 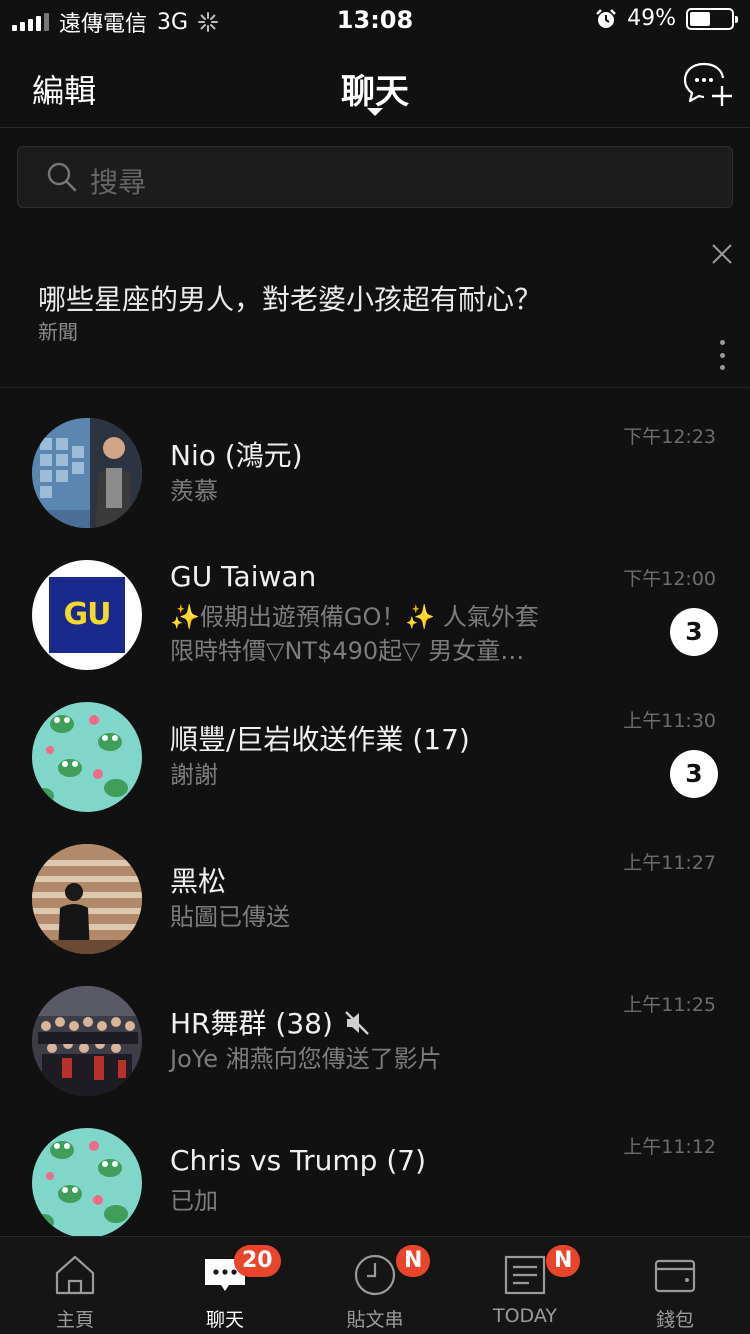 I want to click on chat-message-line1: ✨假期出遊預備GO！✨ 人氣外套, so click(x=354, y=617).